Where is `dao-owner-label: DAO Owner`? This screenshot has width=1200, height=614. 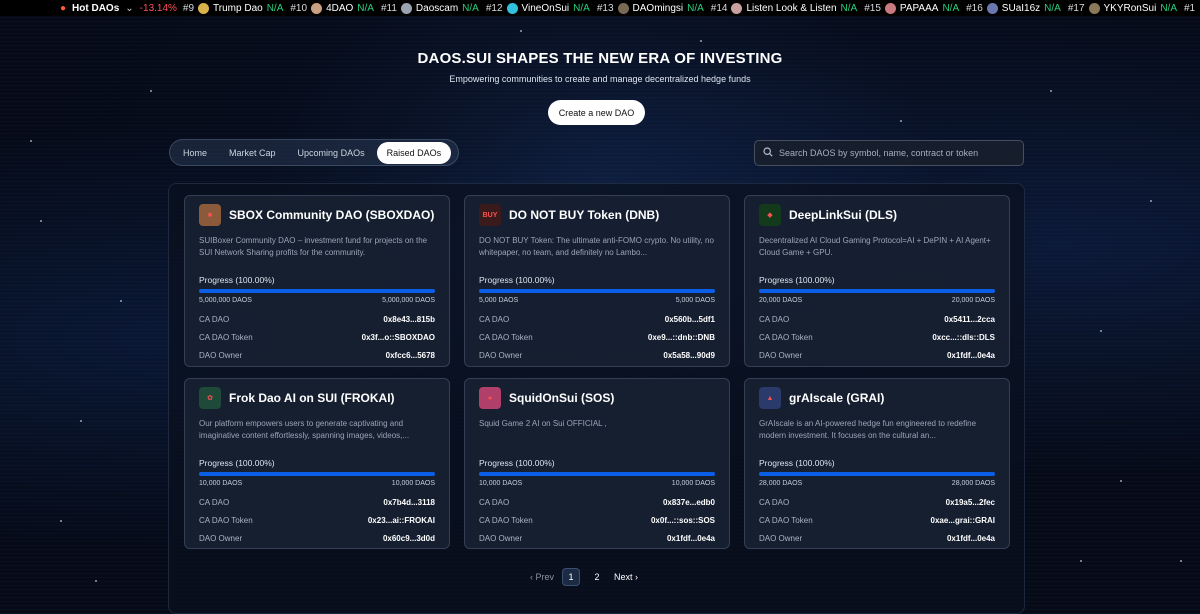 dao-owner-label: DAO Owner is located at coordinates (221, 538).